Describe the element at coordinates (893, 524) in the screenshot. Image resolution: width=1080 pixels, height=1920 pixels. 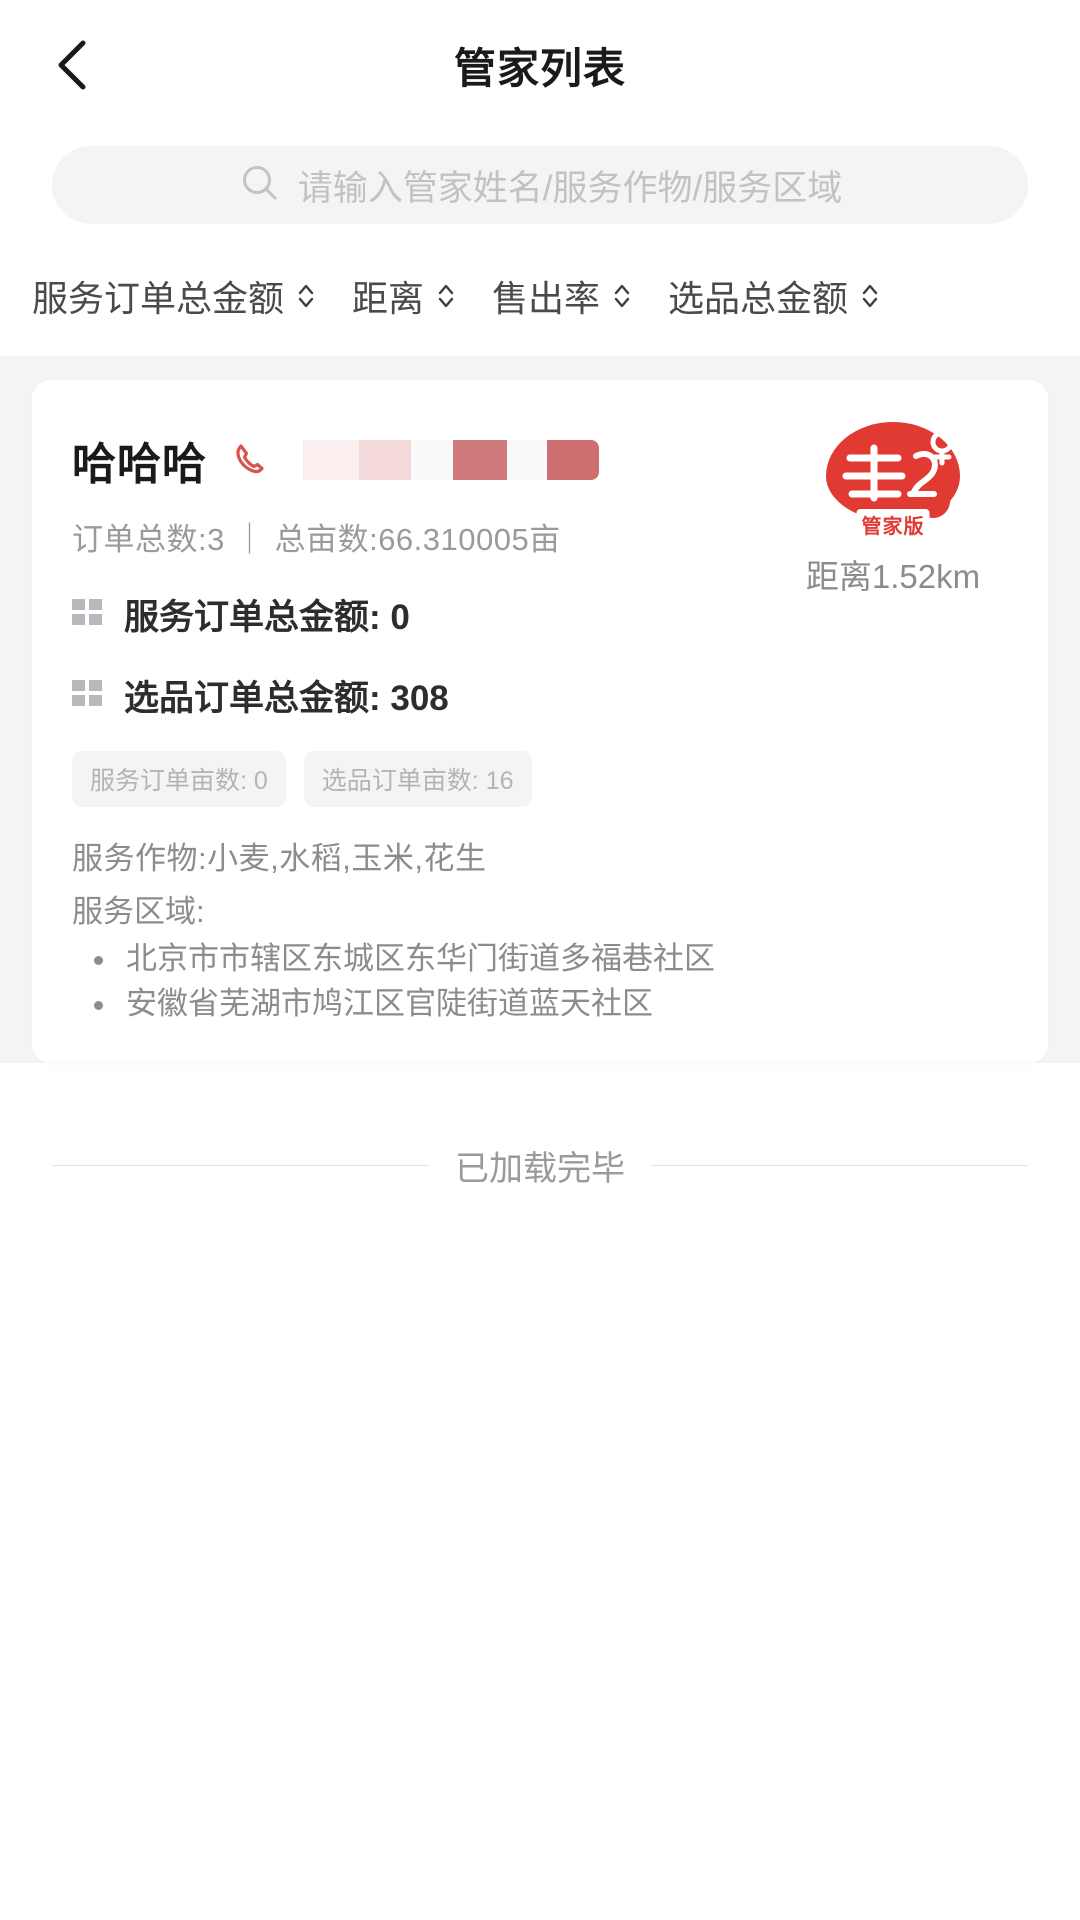
I see `logo-subtitle: 管家版` at that location.